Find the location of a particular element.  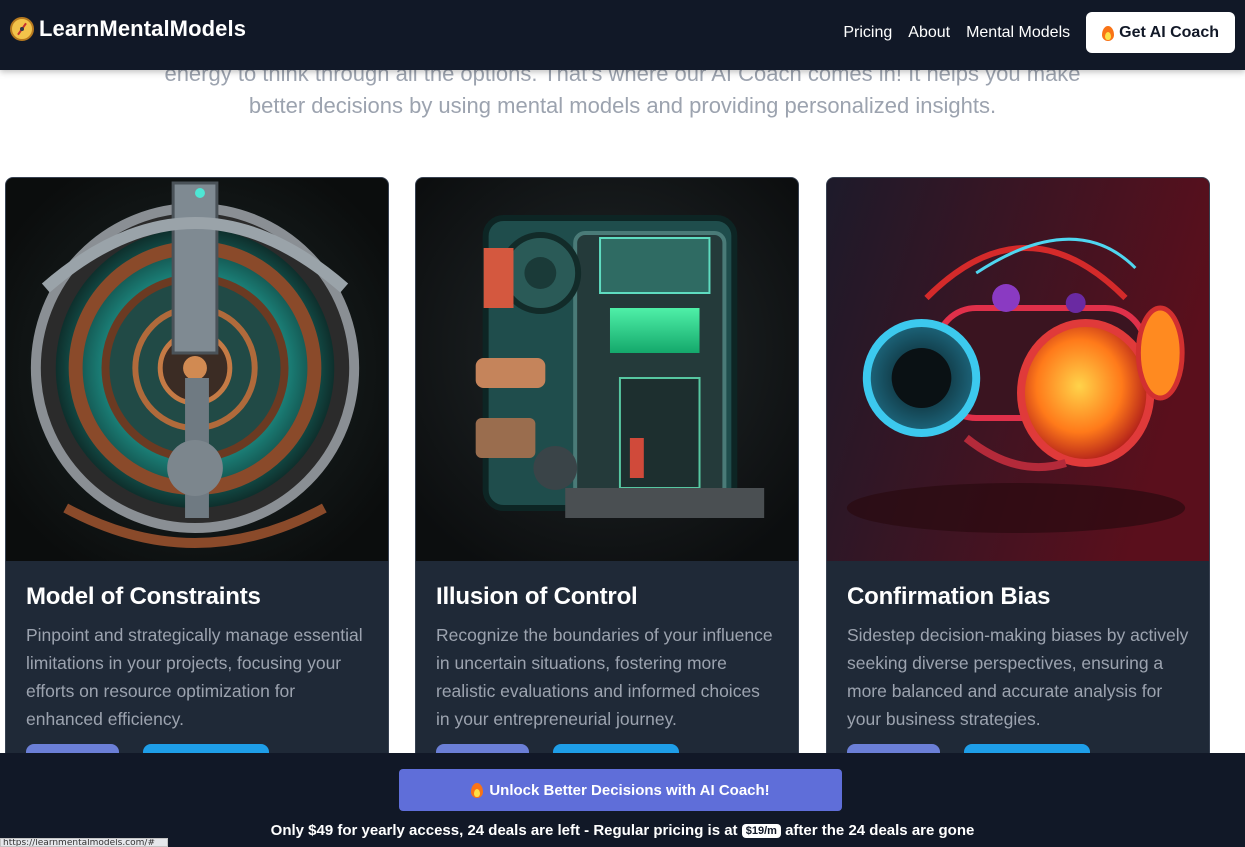

unlock-ai-coach-button: Unlock Better Decisions with AI Coach! is located at coordinates (620, 790).